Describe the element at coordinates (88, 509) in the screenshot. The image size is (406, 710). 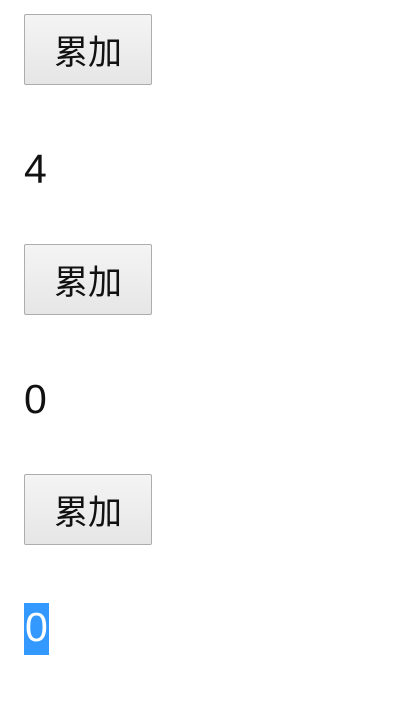
I see `counter-3-add-button: 累加` at that location.